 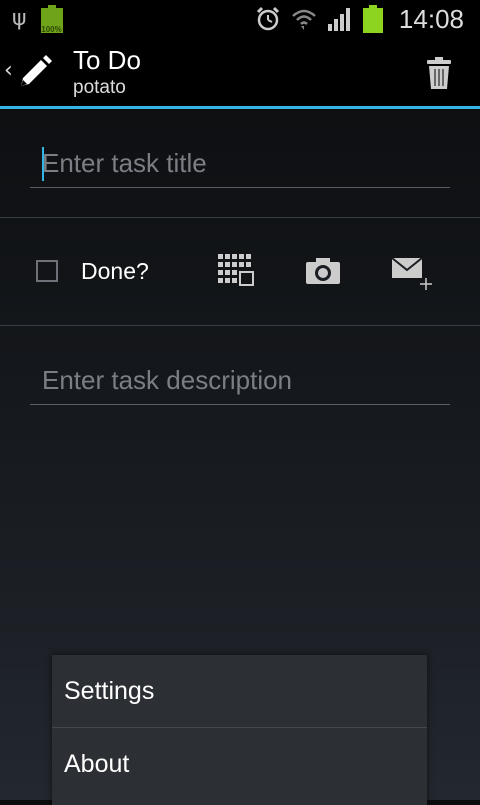 What do you see at coordinates (107, 60) in the screenshot?
I see `page-title: To Do` at bounding box center [107, 60].